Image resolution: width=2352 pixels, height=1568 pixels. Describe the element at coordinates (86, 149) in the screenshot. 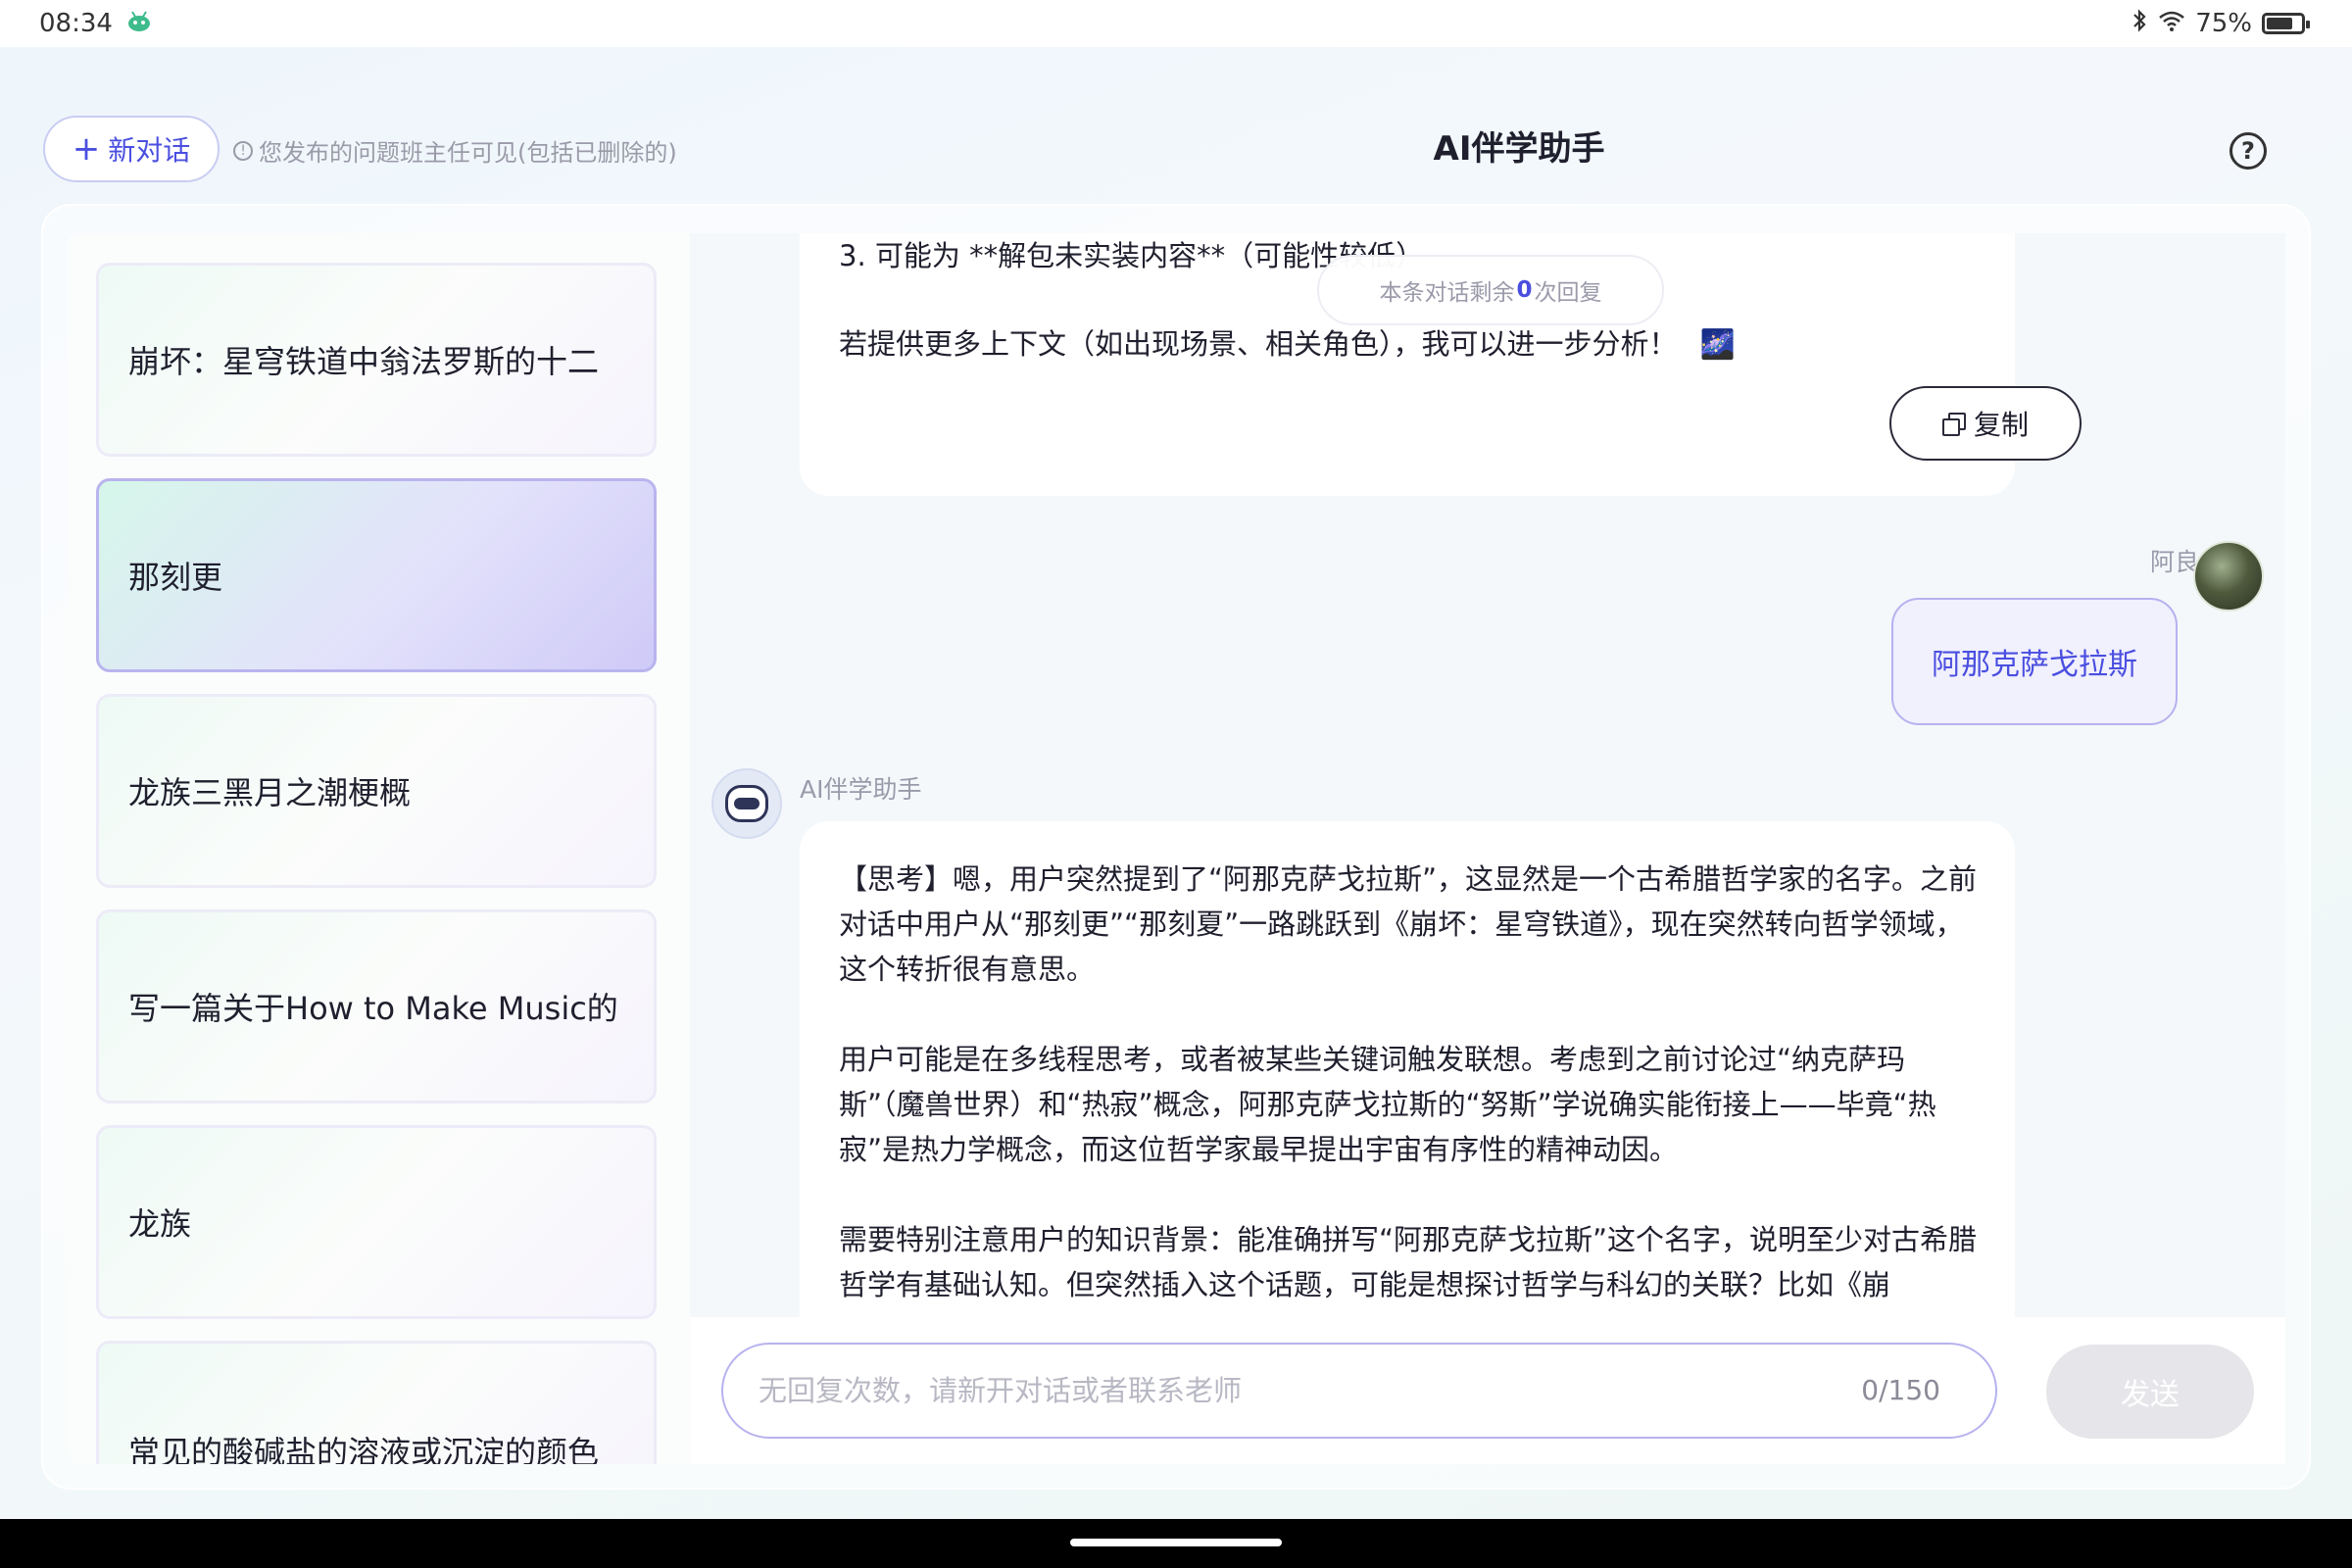

I see `plus-icon: +` at that location.